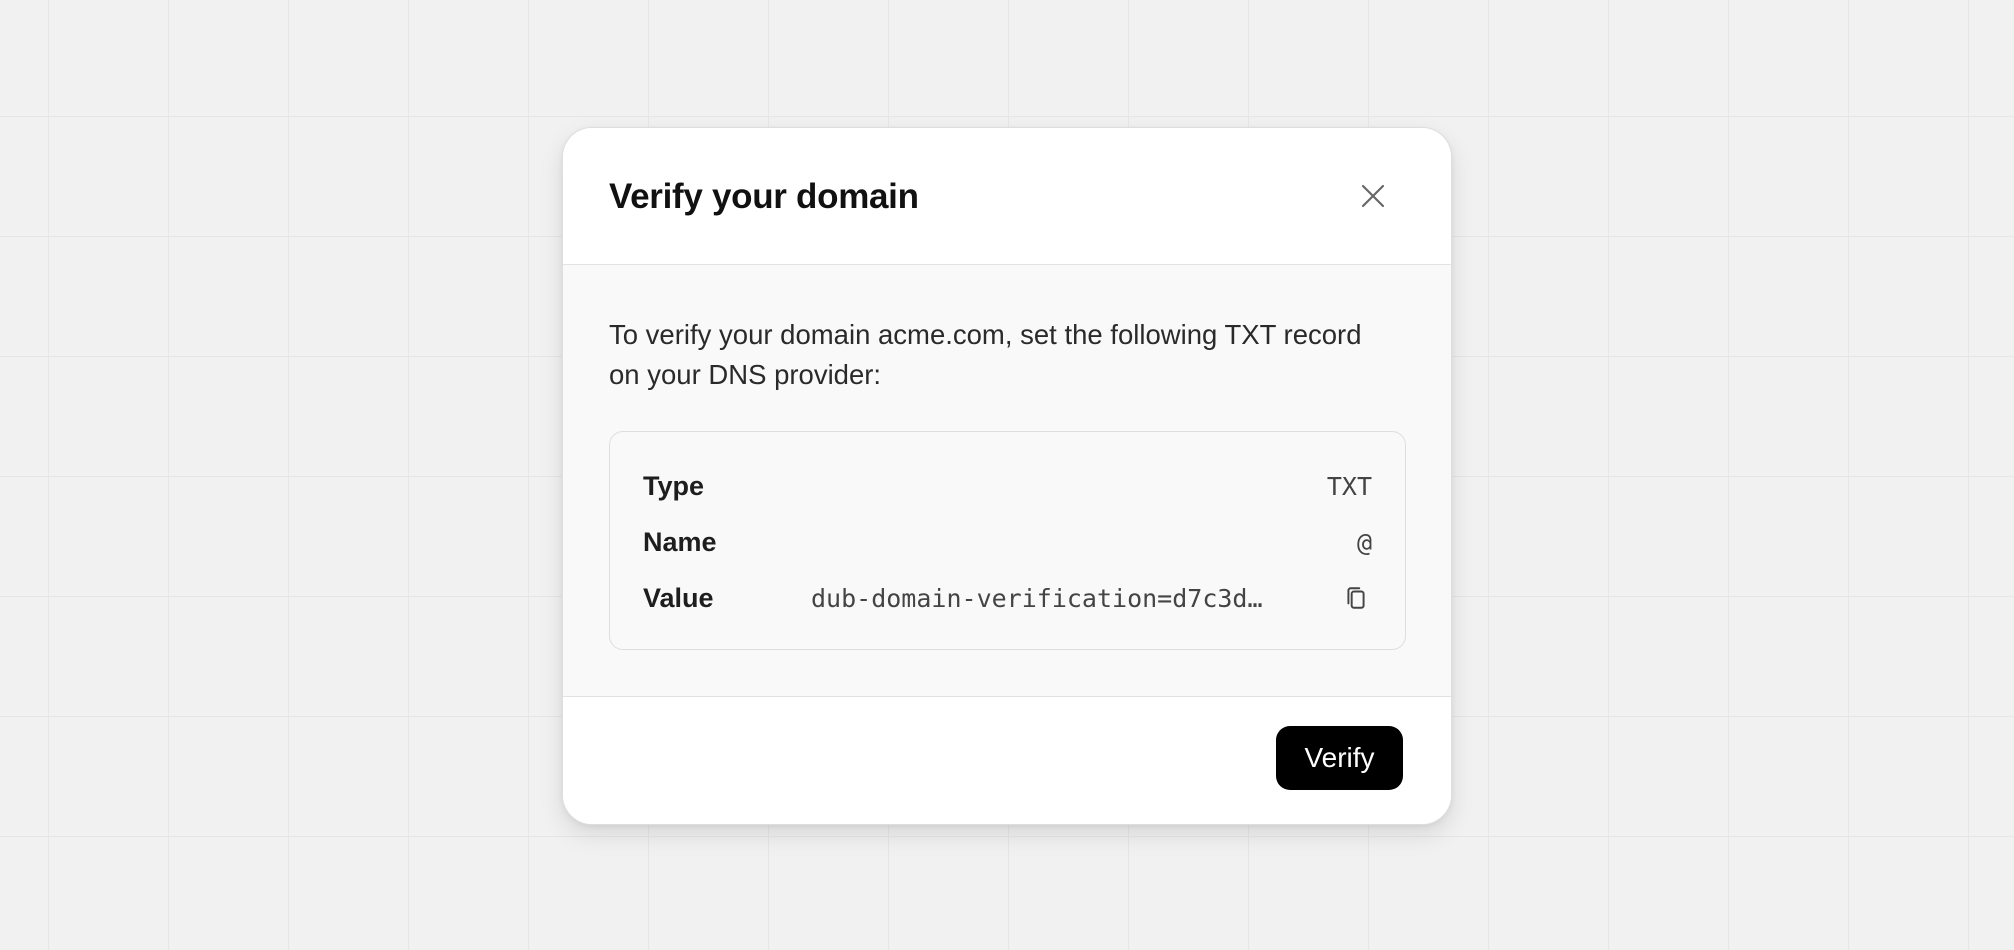 Image resolution: width=2014 pixels, height=950 pixels. I want to click on close-icon, so click(1373, 196).